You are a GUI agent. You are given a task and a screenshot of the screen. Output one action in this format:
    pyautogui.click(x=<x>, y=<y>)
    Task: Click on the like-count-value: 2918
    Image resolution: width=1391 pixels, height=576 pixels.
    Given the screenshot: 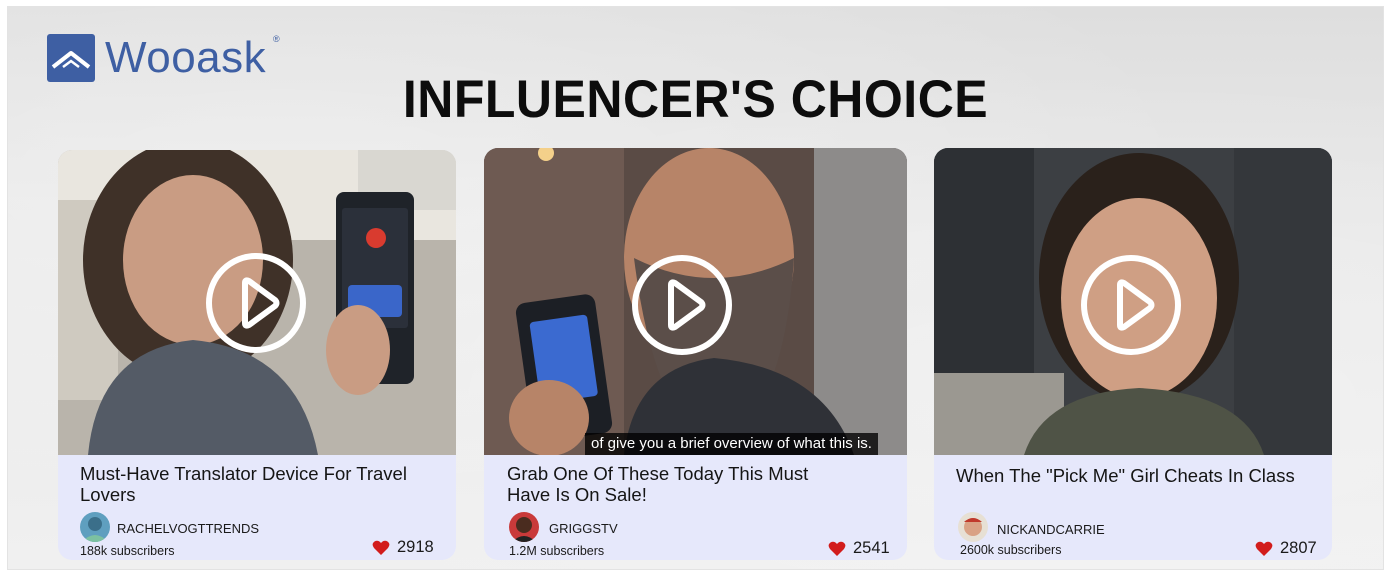 What is the action you would take?
    pyautogui.click(x=415, y=547)
    